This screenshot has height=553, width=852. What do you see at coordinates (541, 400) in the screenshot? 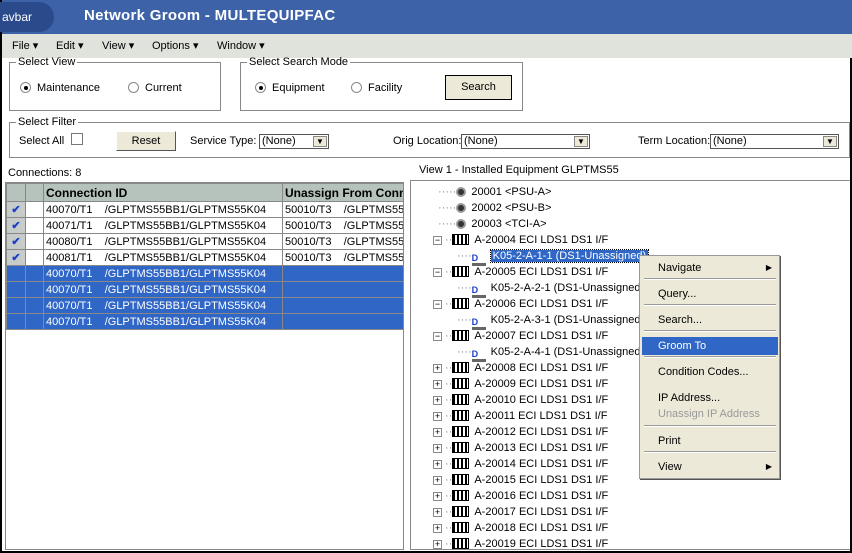
I see `tree-node-label: A-20010 ECI LDS1 DS1 I/F` at bounding box center [541, 400].